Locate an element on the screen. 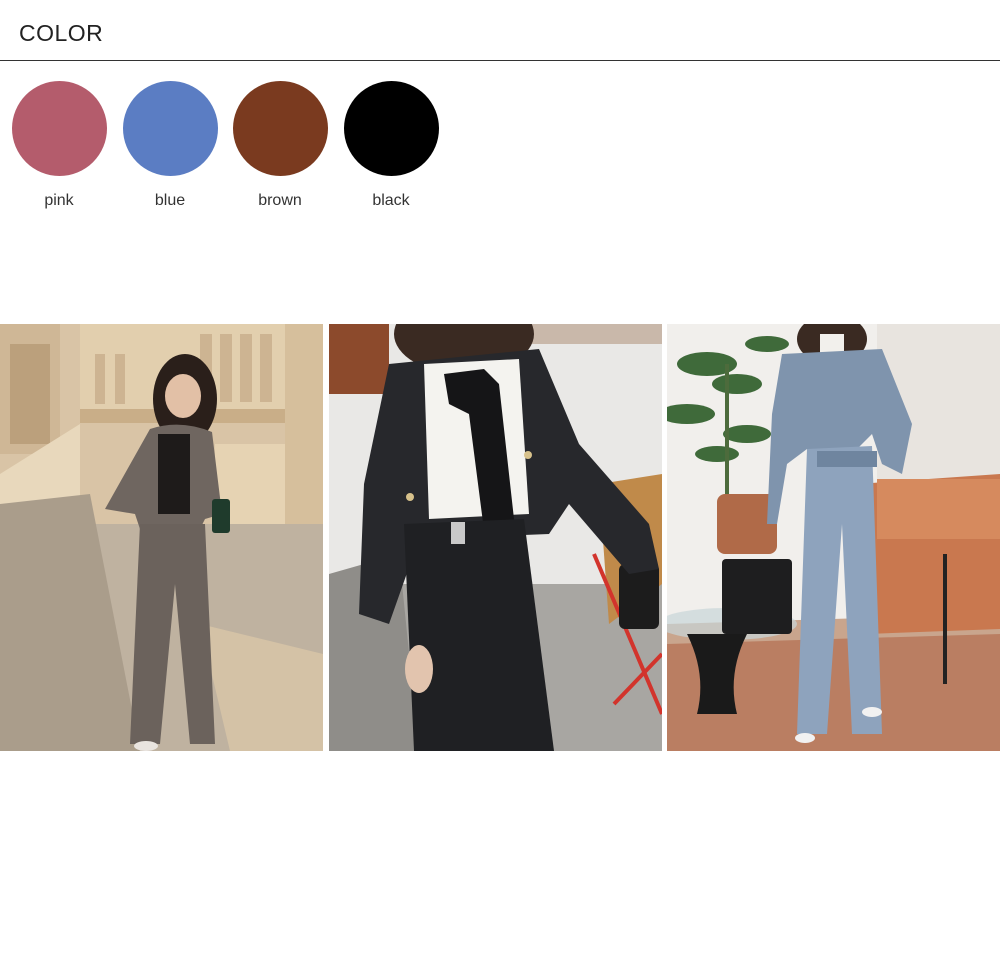 The height and width of the screenshot is (975, 1000). blue-suit-photo is located at coordinates (833, 537).